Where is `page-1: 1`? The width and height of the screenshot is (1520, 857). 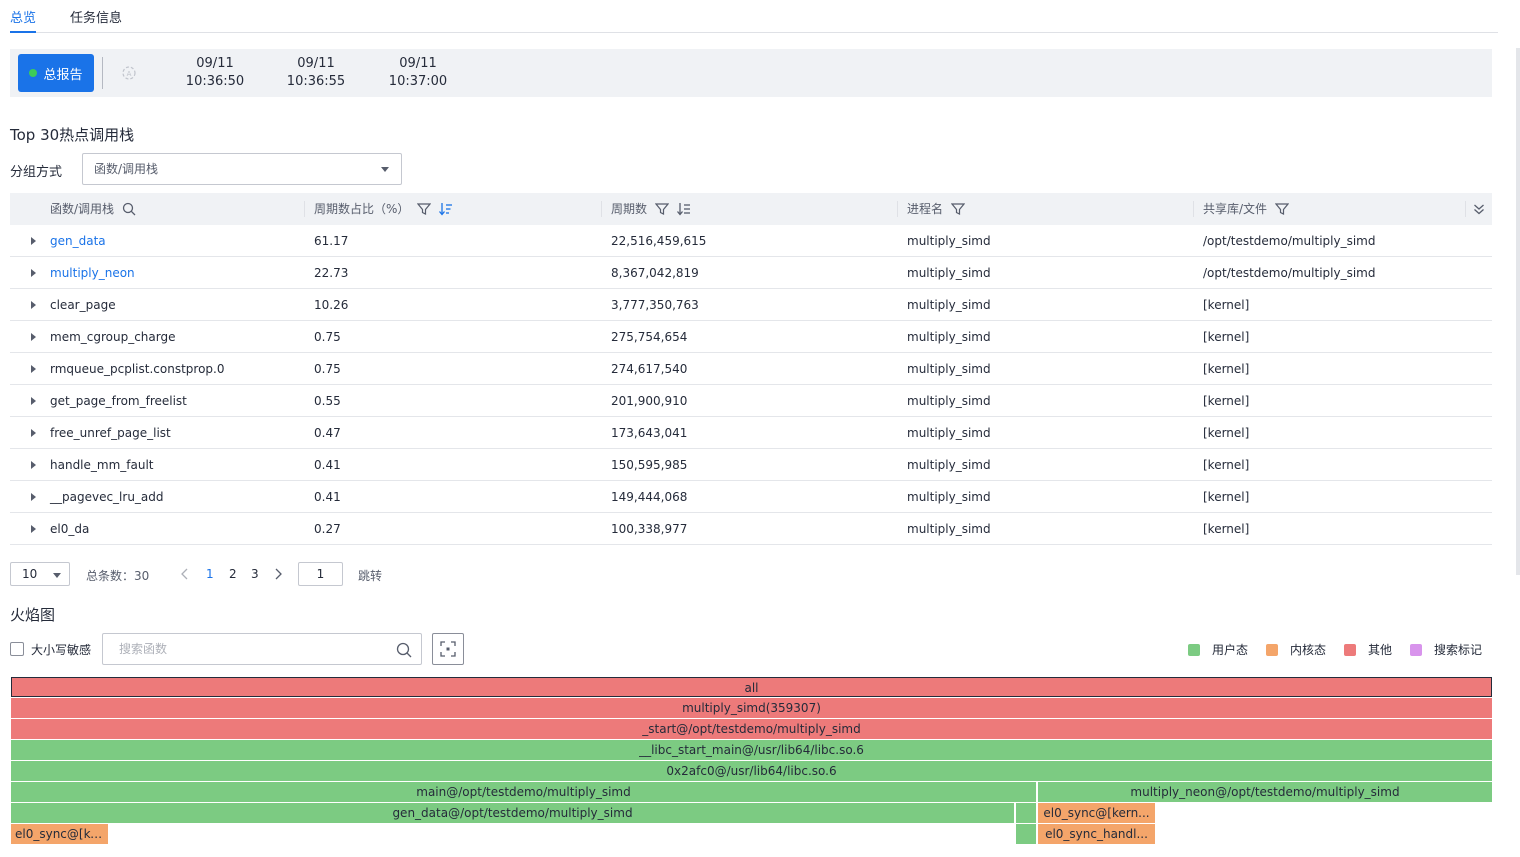 page-1: 1 is located at coordinates (210, 574).